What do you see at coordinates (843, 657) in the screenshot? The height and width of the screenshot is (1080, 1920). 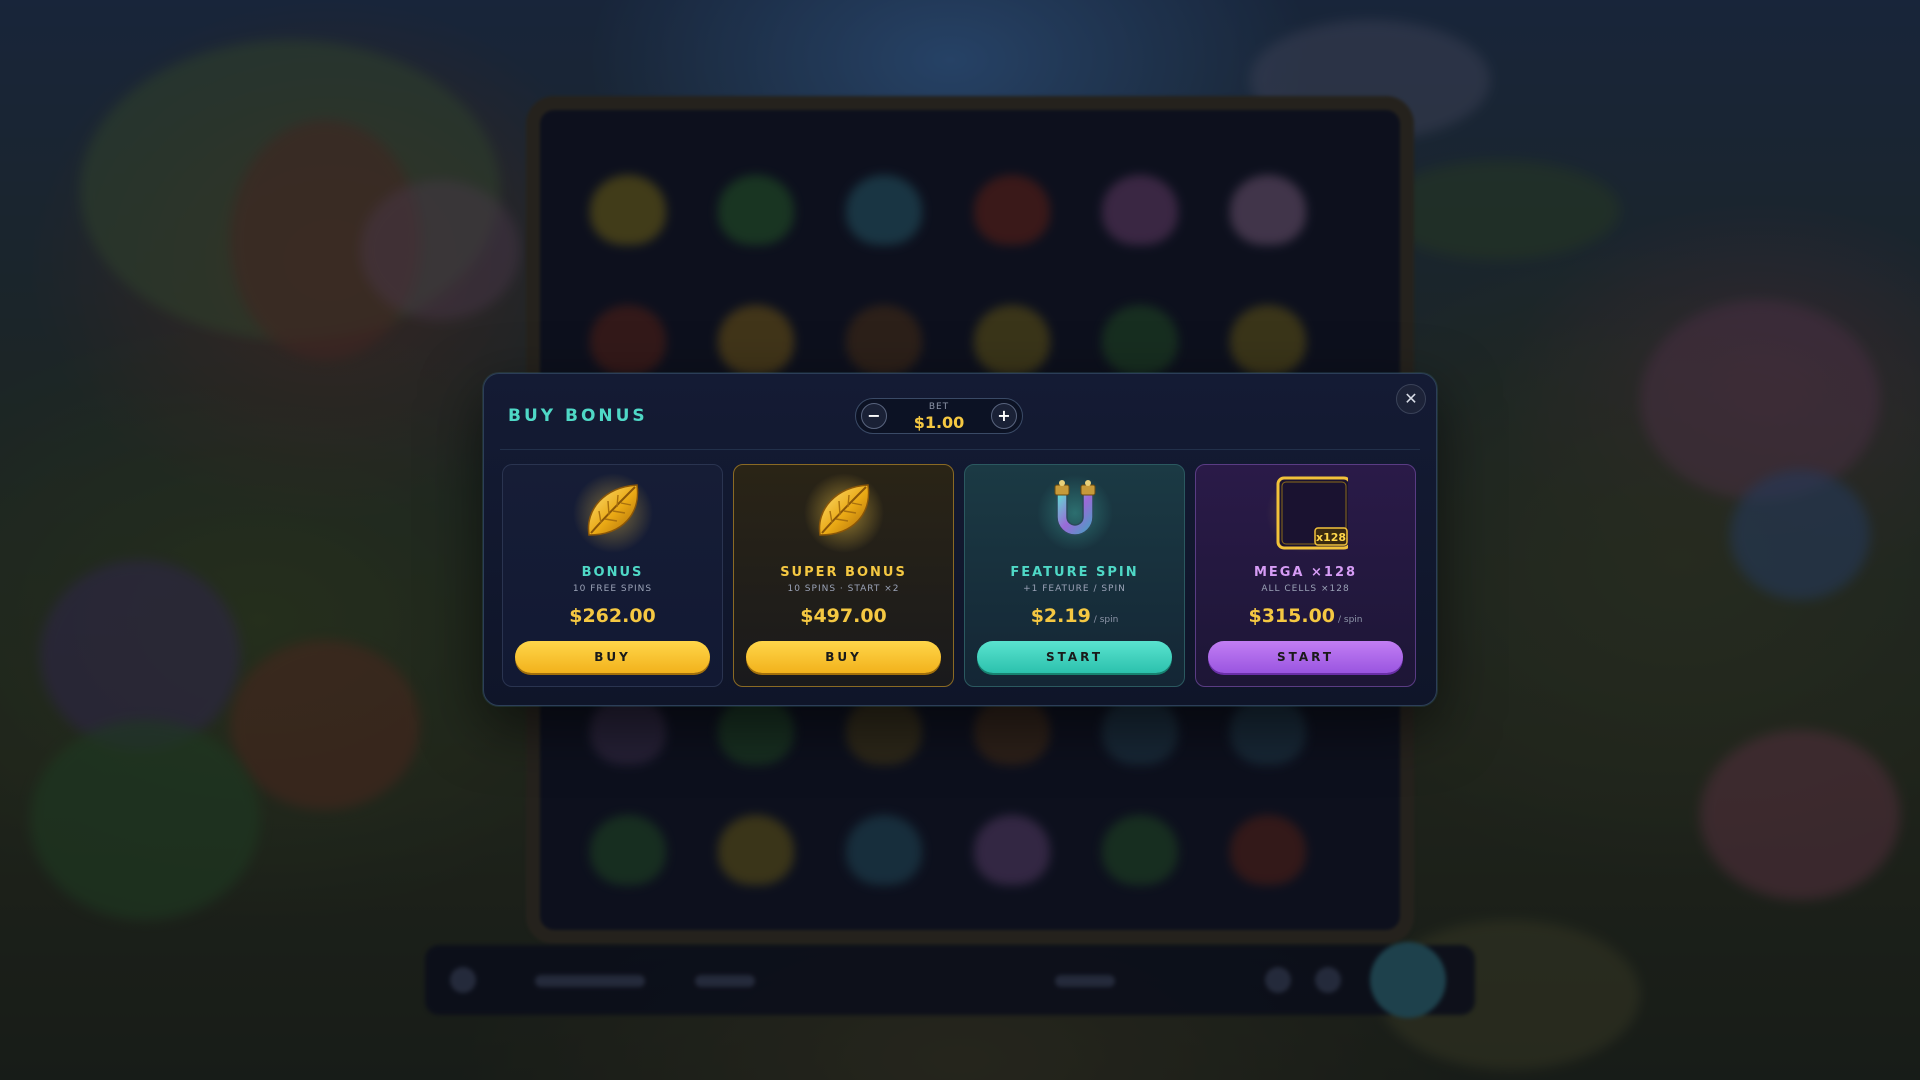 I see `buy-super-bonus-button: BUY` at bounding box center [843, 657].